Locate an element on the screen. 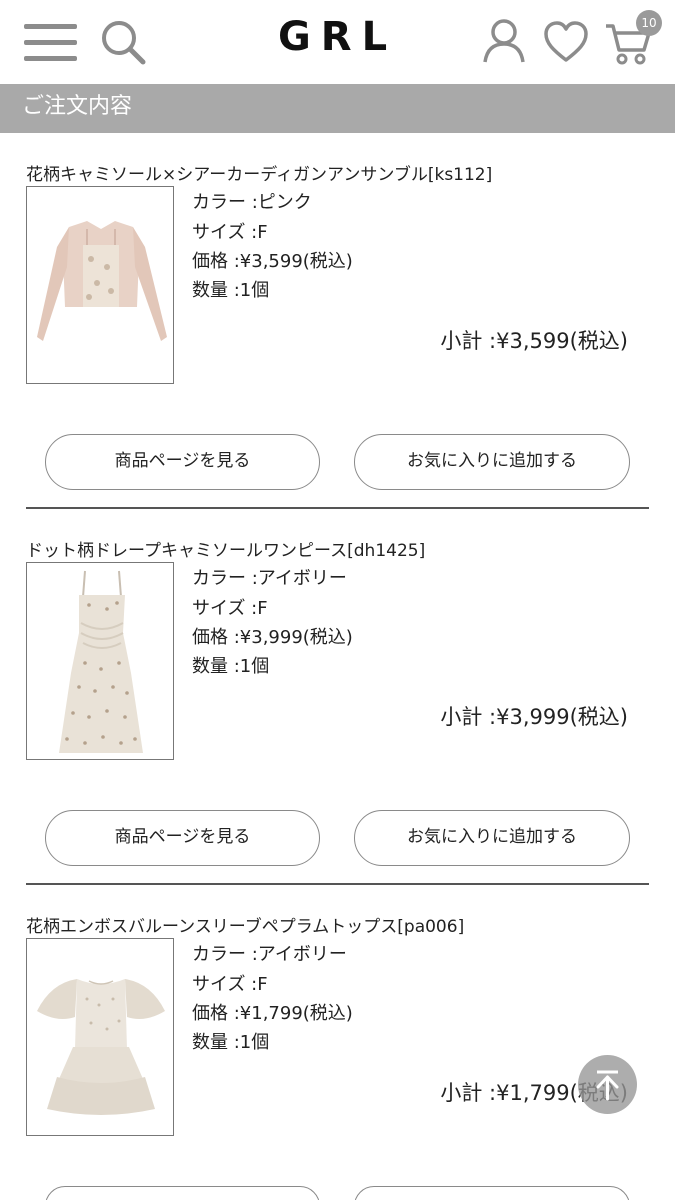 This screenshot has height=1200, width=675. arrow-up-icon is located at coordinates (607, 1085).